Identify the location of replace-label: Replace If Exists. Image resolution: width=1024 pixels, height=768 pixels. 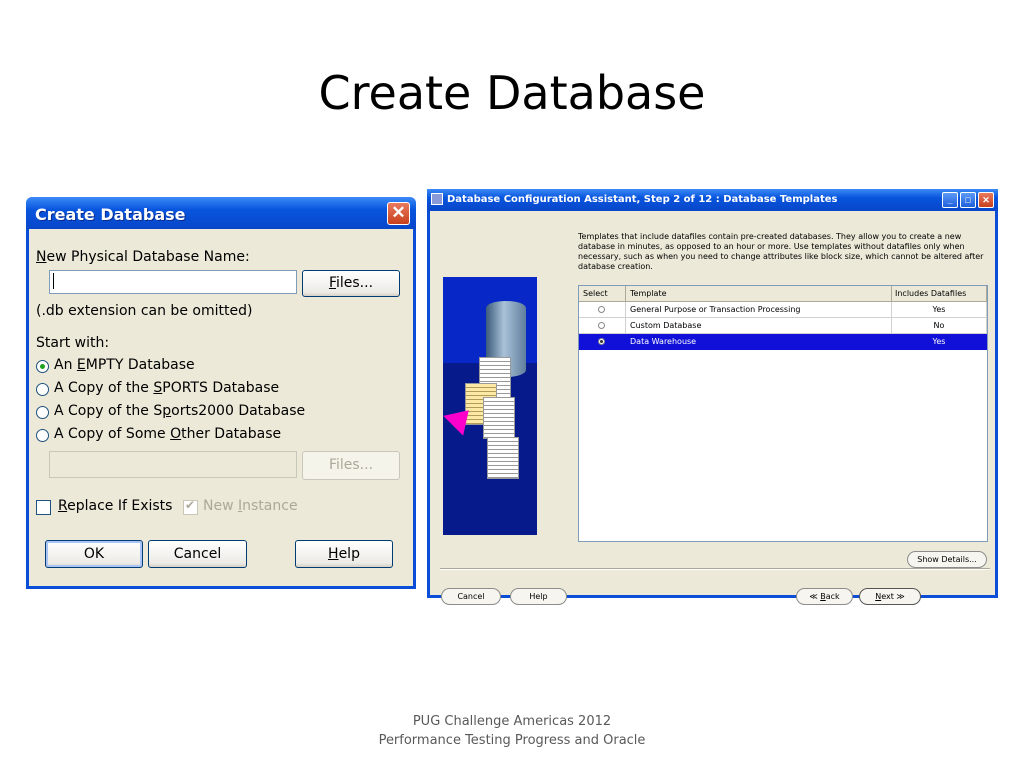
(115, 506).